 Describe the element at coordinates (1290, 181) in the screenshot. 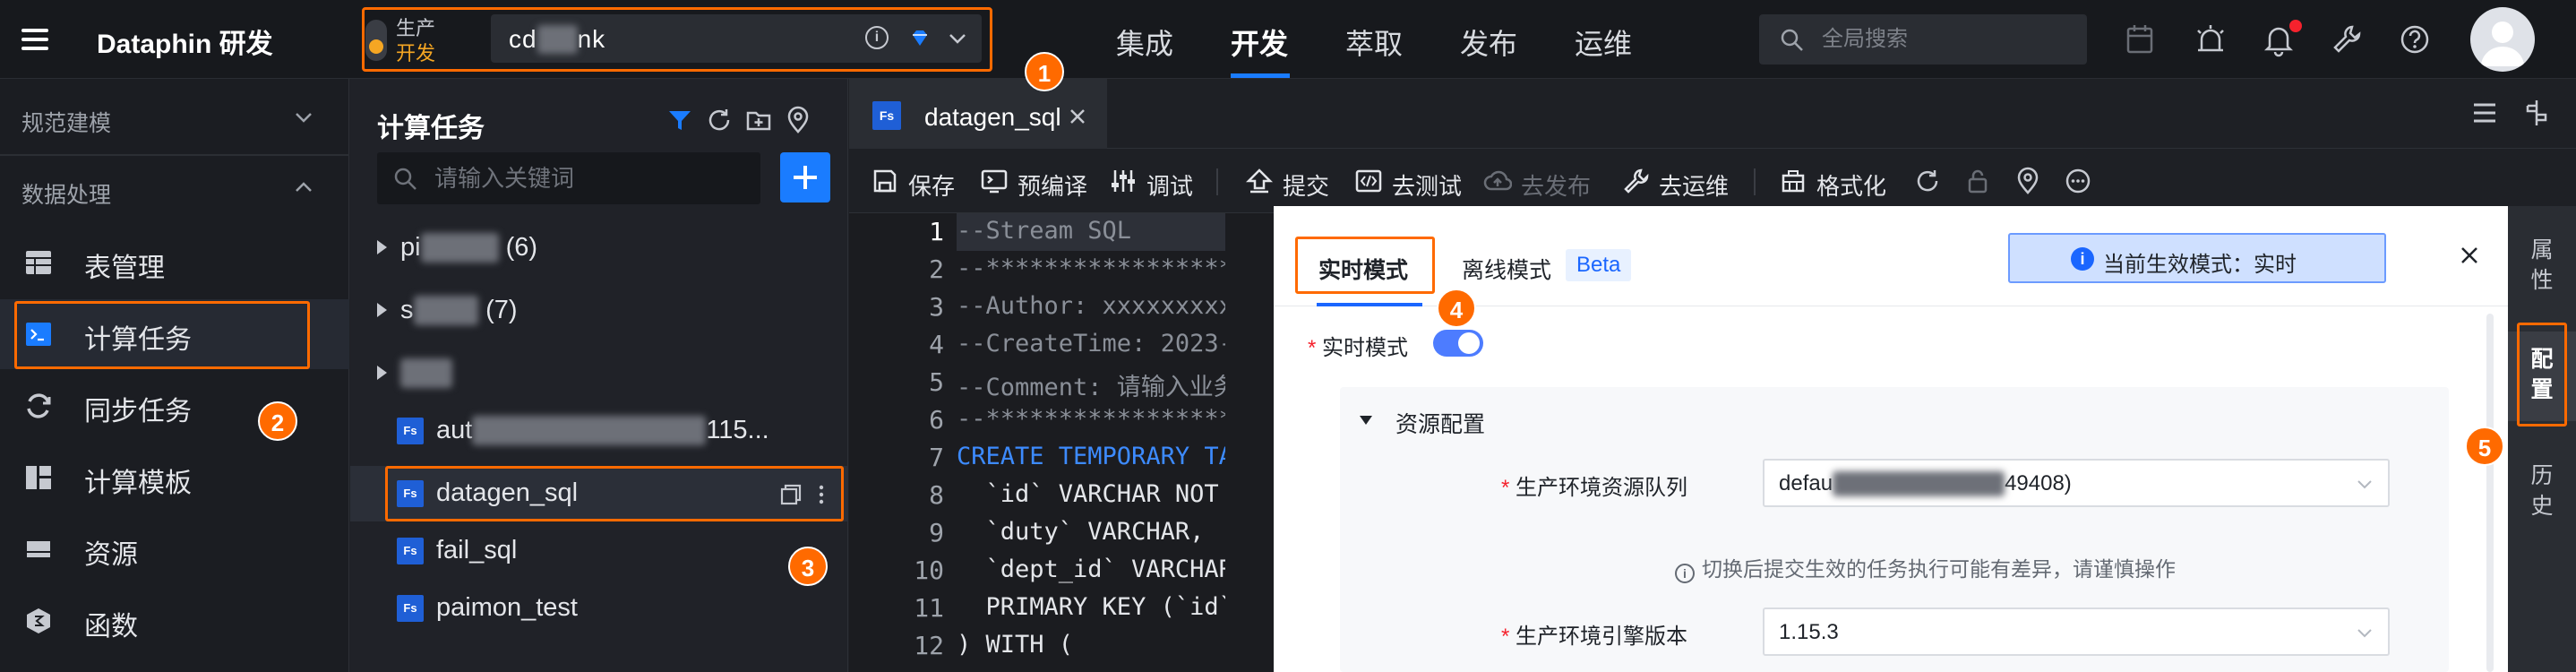

I see `submit-button: 提交` at that location.